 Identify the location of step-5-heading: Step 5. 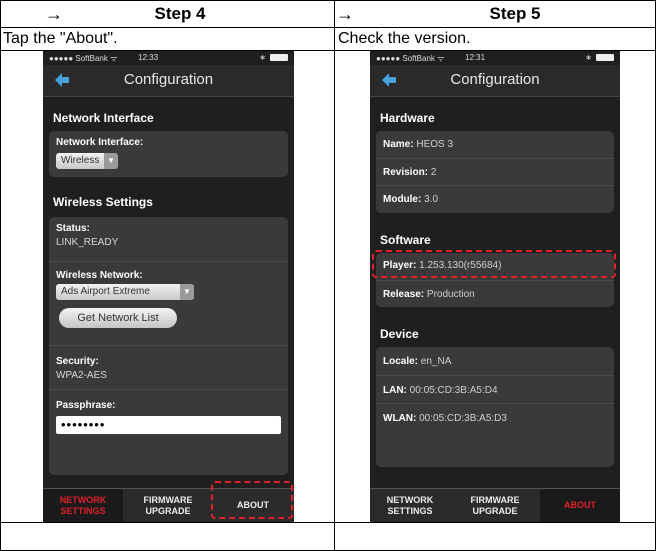
(515, 13).